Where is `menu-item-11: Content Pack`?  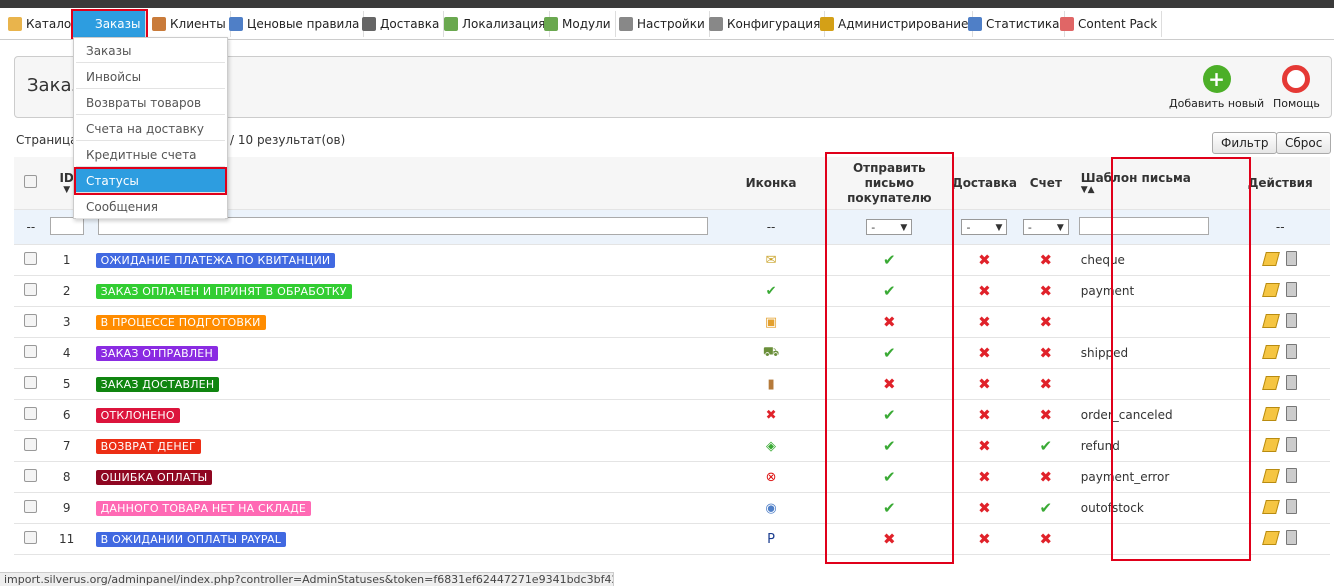 menu-item-11: Content Pack is located at coordinates (1109, 24).